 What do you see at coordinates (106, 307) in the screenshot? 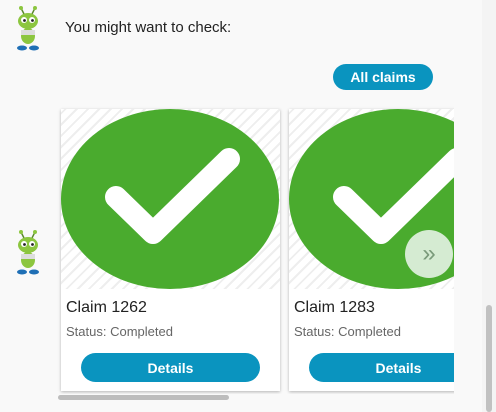
I see `claim-title: Claim 1262` at bounding box center [106, 307].